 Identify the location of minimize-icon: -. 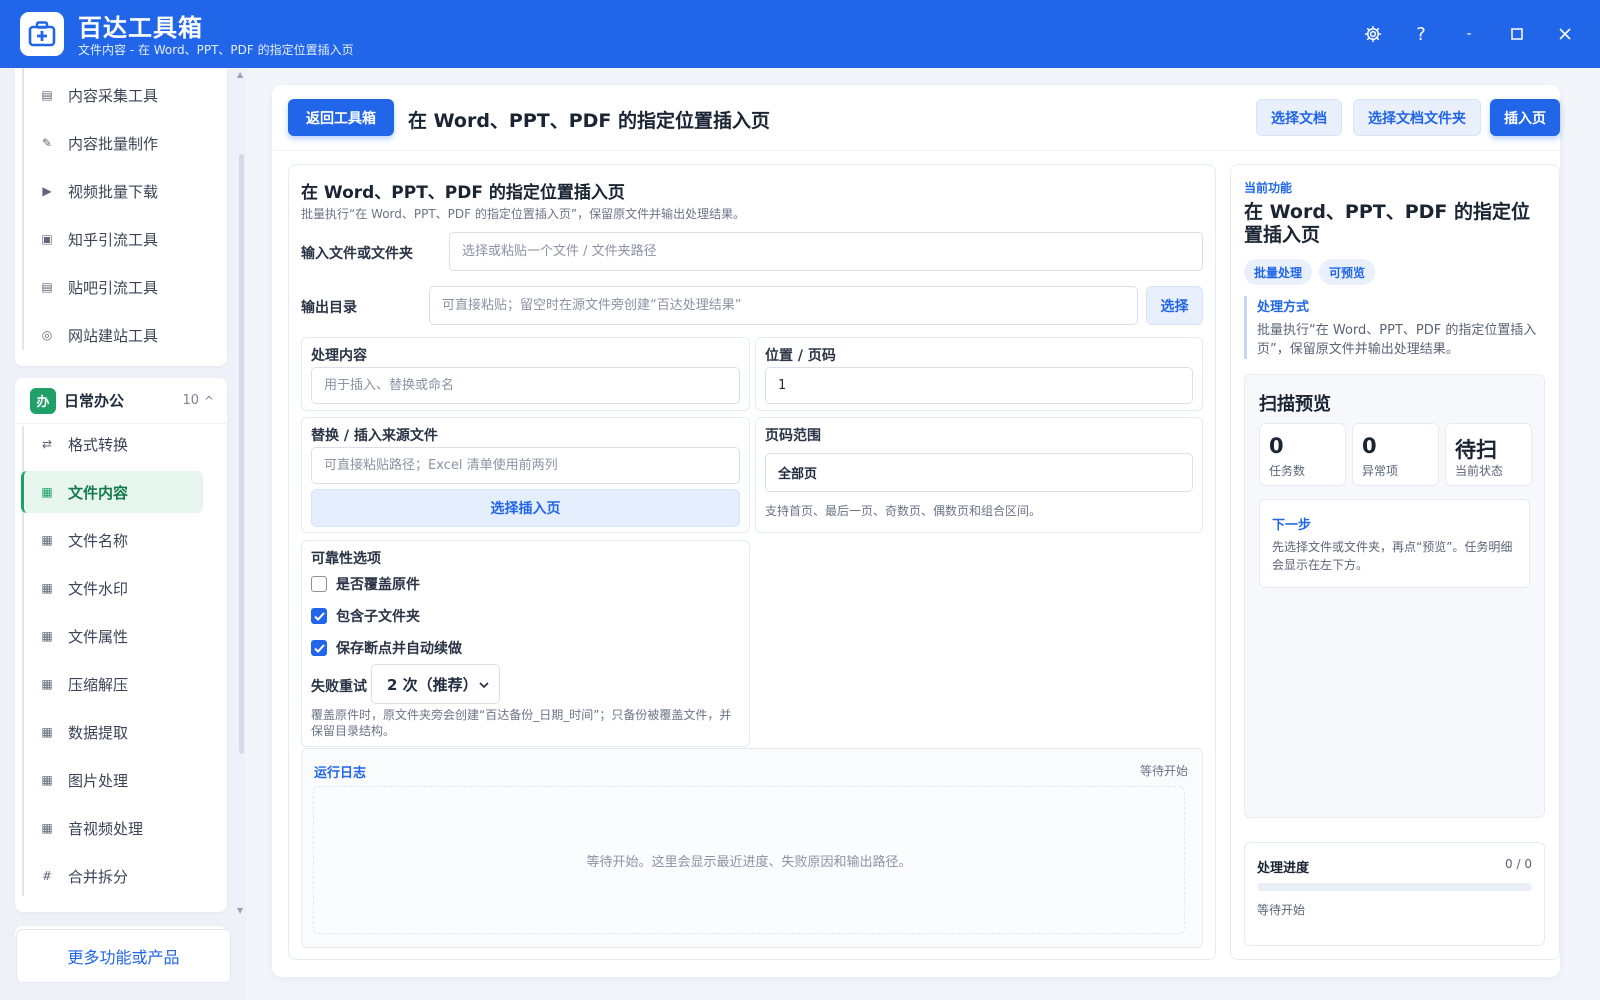
(1469, 34).